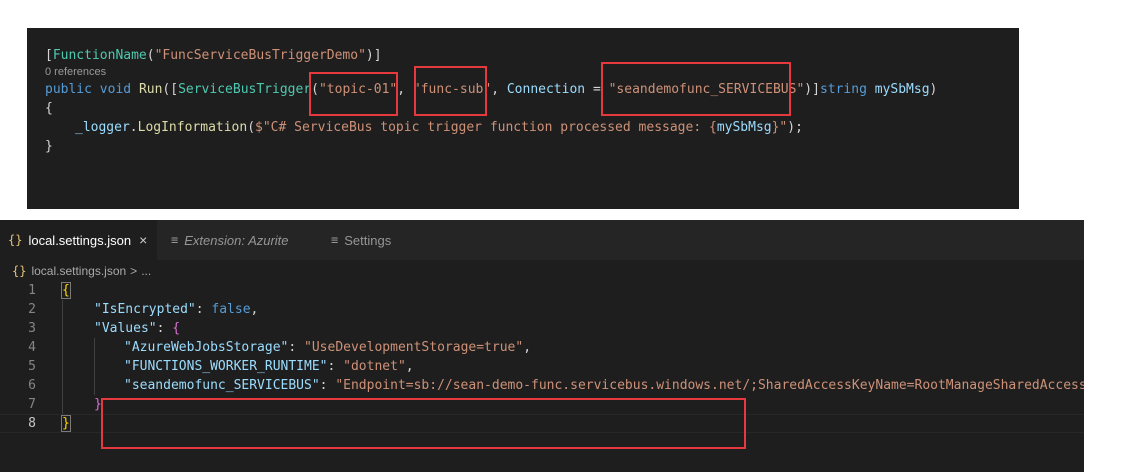 Image resolution: width=1121 pixels, height=472 pixels. Describe the element at coordinates (150, 55) in the screenshot. I see `paren-open: (` at that location.